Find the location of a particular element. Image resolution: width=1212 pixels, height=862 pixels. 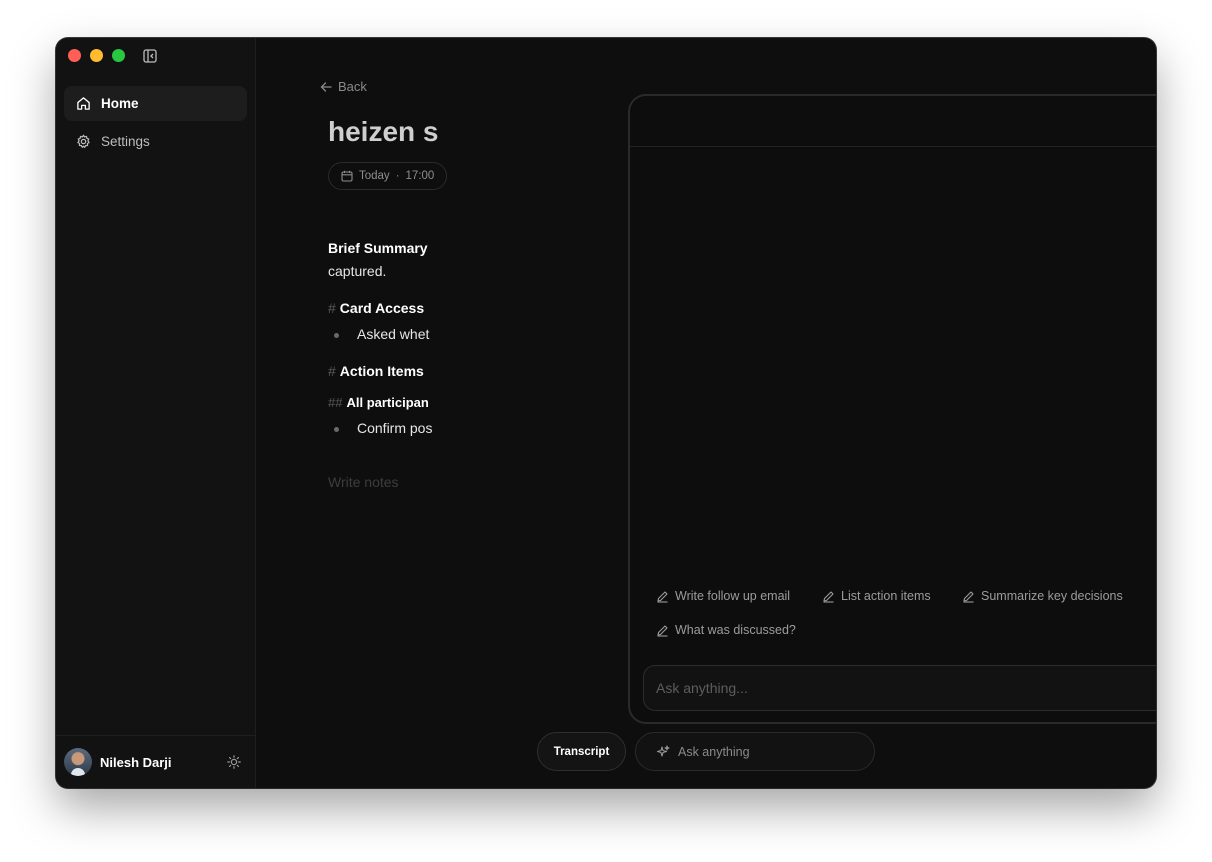

suggestion-chip: Write follow up email is located at coordinates (723, 596).